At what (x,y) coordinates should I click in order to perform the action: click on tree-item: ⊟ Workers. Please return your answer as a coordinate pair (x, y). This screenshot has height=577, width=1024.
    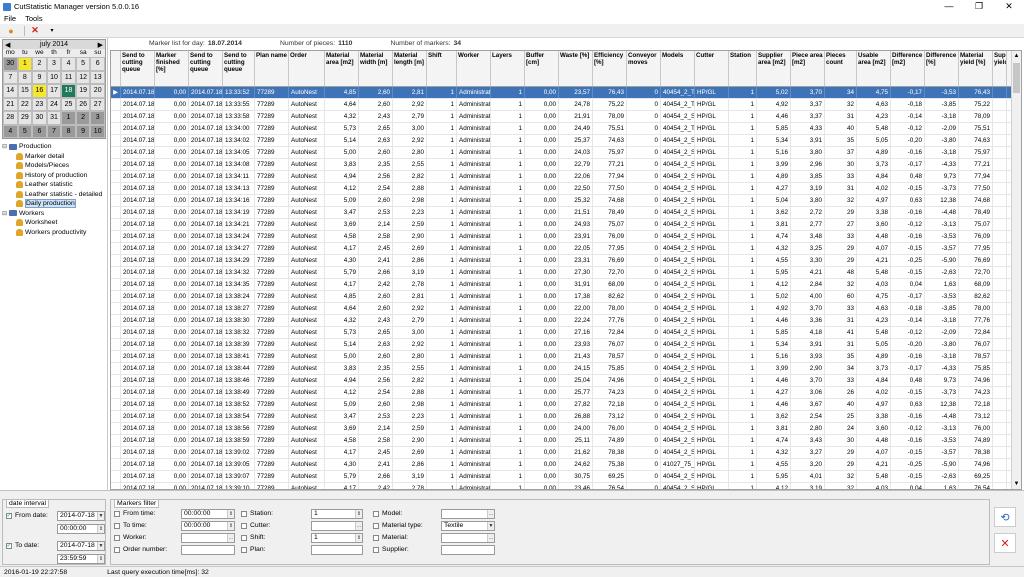
    Looking at the image, I should click on (55, 214).